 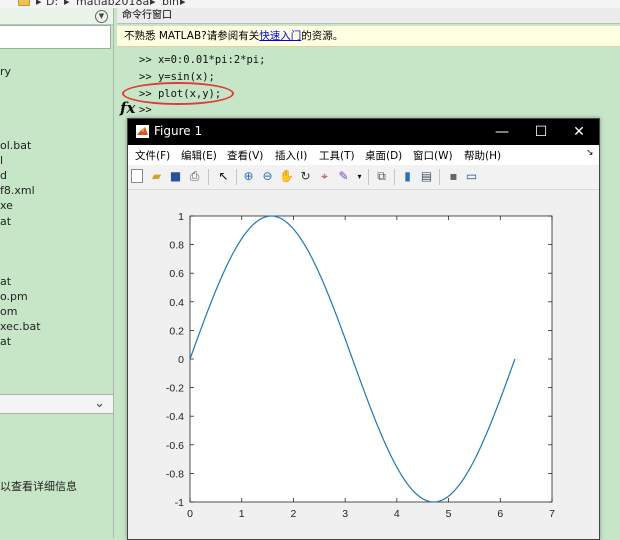 What do you see at coordinates (381, 176) in the screenshot?
I see `link-icon: ⧉` at bounding box center [381, 176].